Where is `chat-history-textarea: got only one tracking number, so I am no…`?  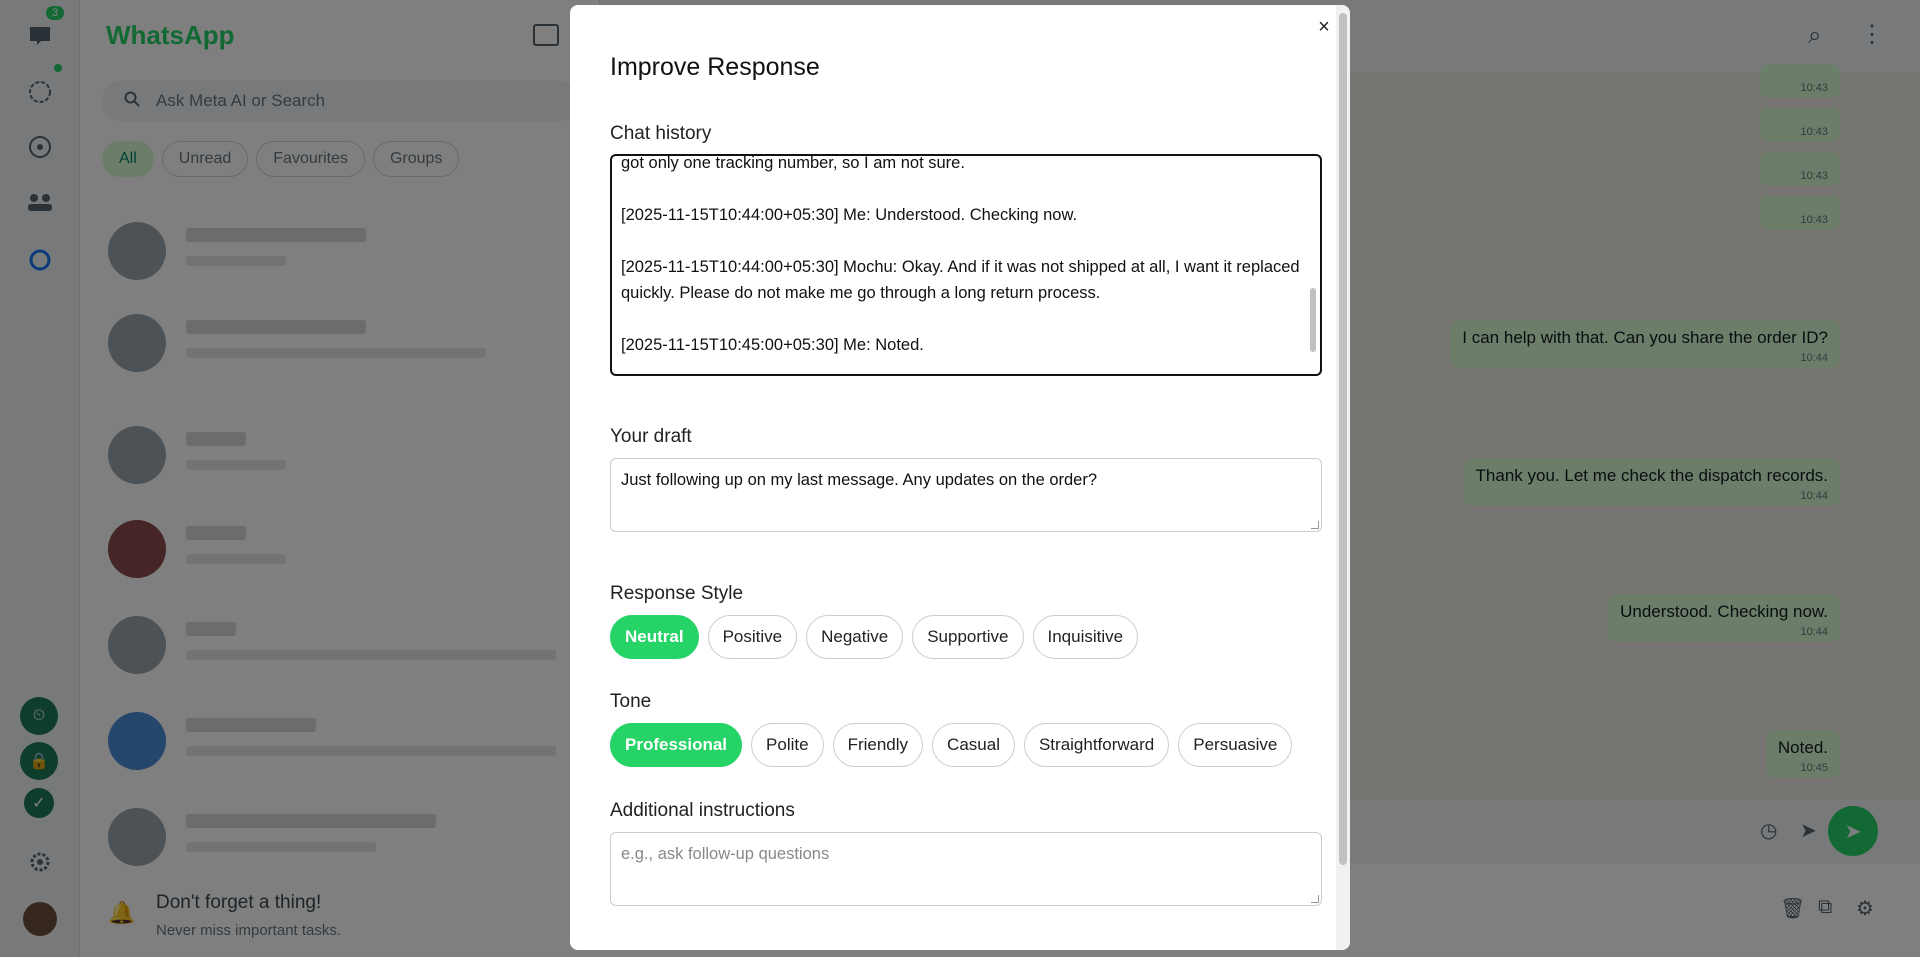 chat-history-textarea: got only one tracking number, so I am no… is located at coordinates (966, 265).